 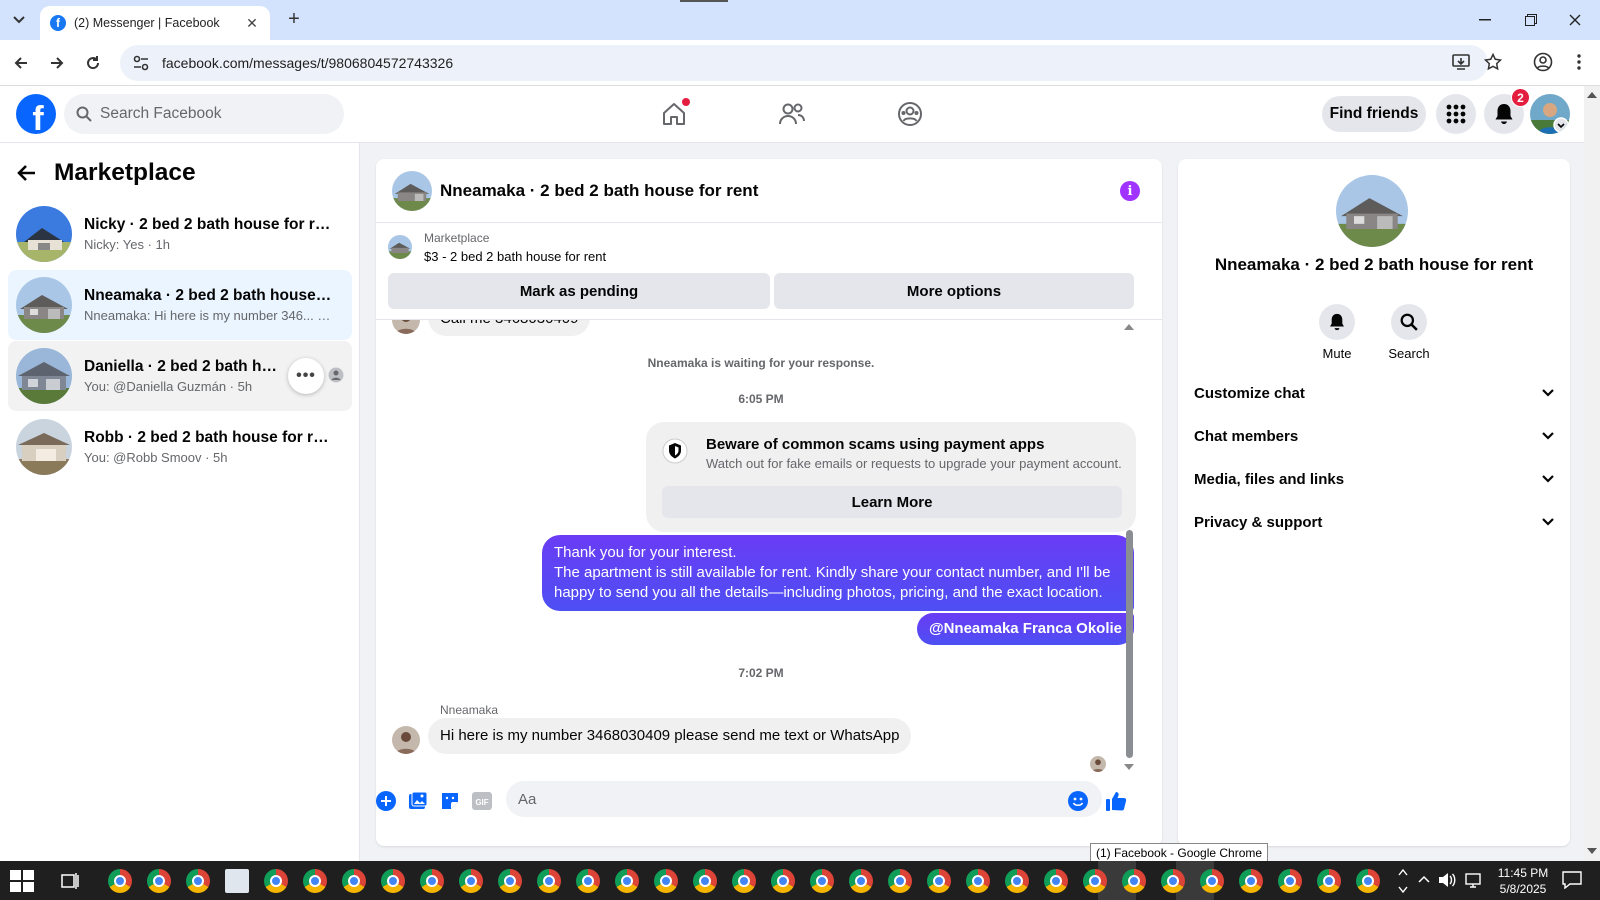 What do you see at coordinates (1447, 880) in the screenshot?
I see `volume-icon` at bounding box center [1447, 880].